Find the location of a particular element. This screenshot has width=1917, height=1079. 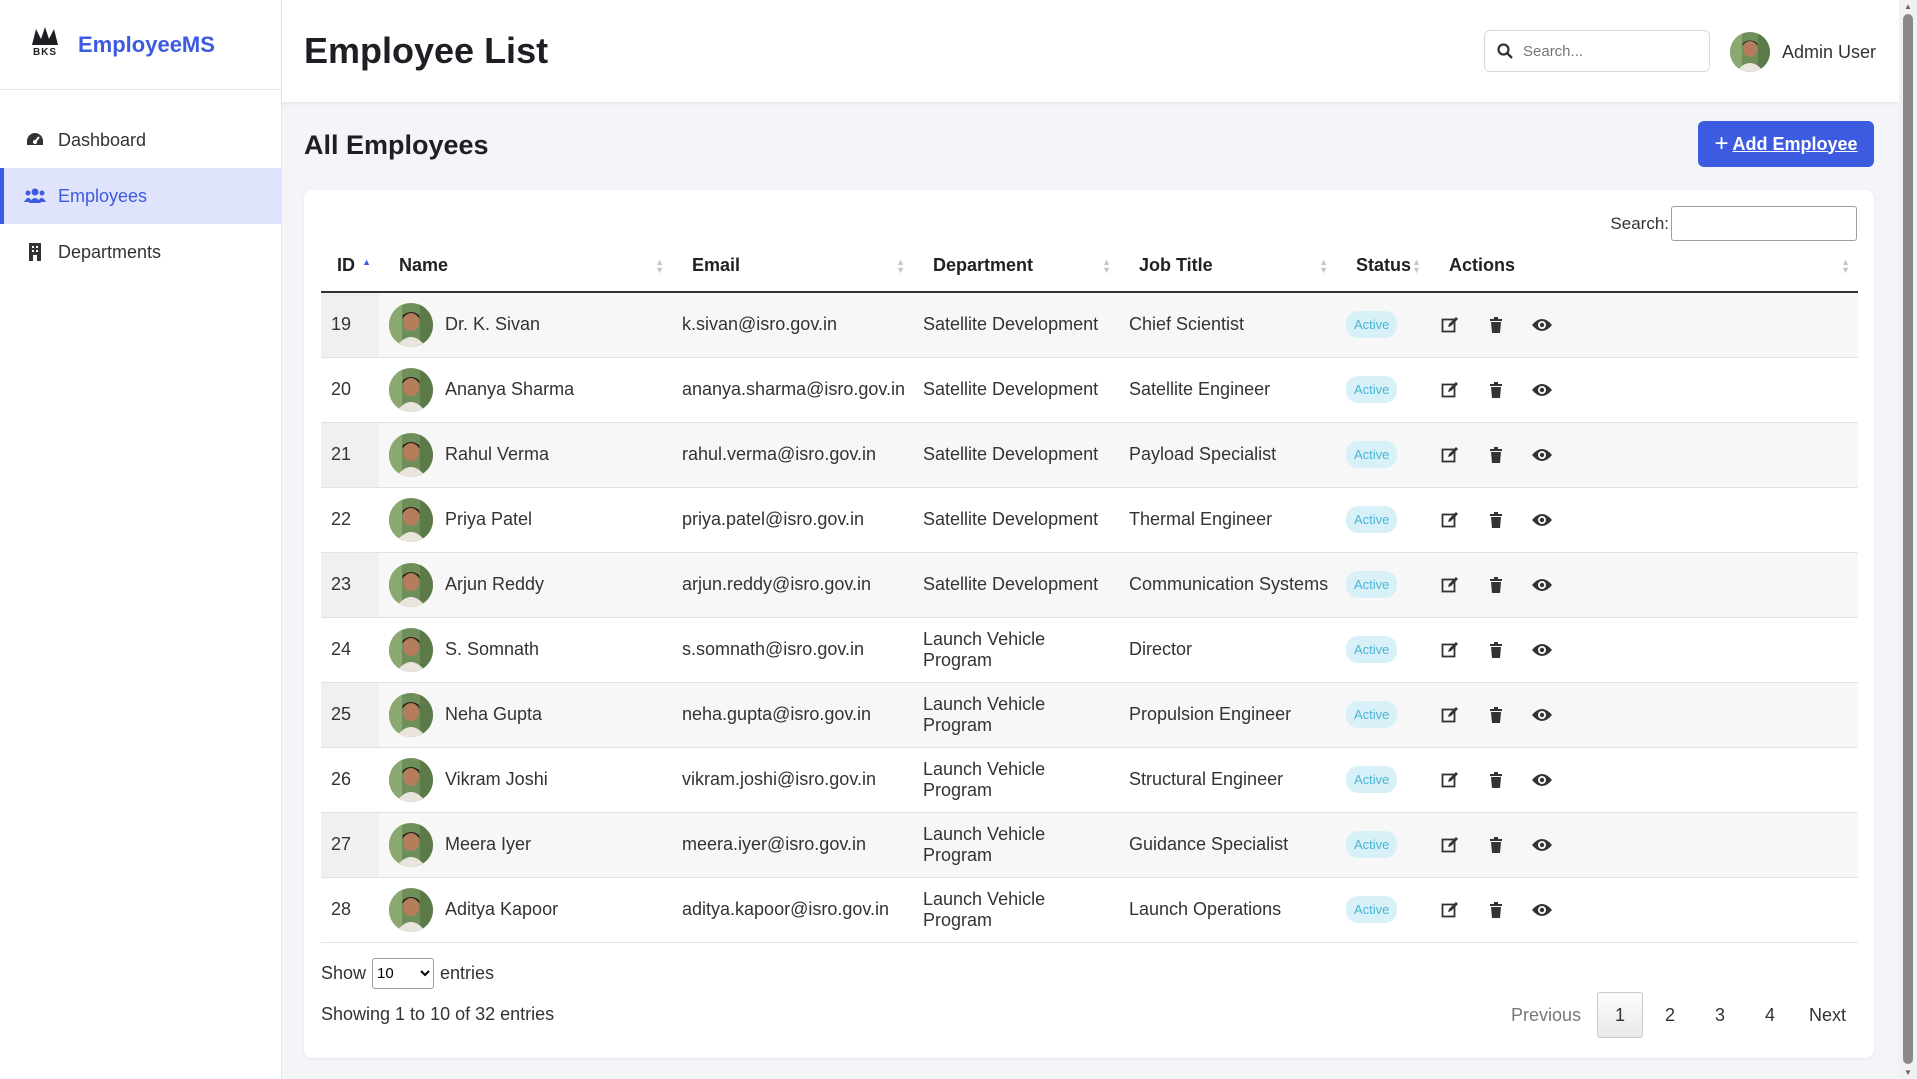

pagination-page-4: 4 is located at coordinates (1770, 1015).